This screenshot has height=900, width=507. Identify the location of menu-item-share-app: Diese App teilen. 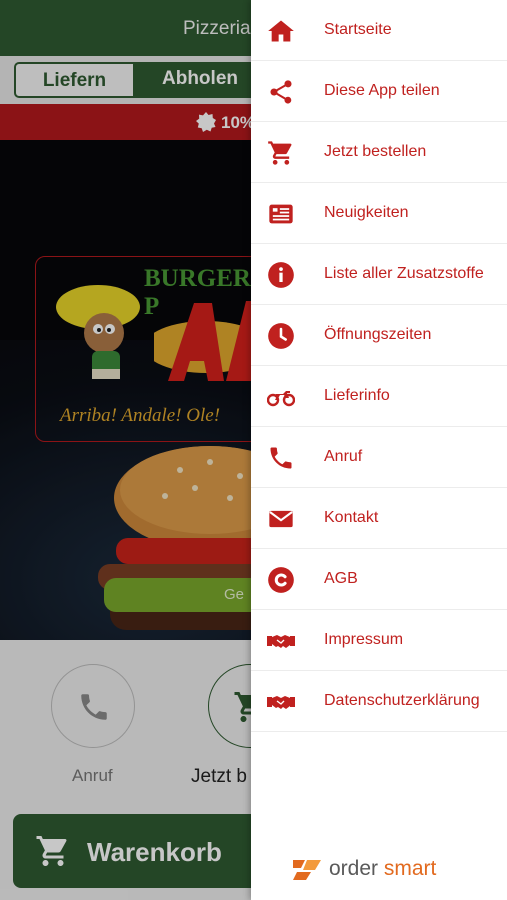
(379, 91).